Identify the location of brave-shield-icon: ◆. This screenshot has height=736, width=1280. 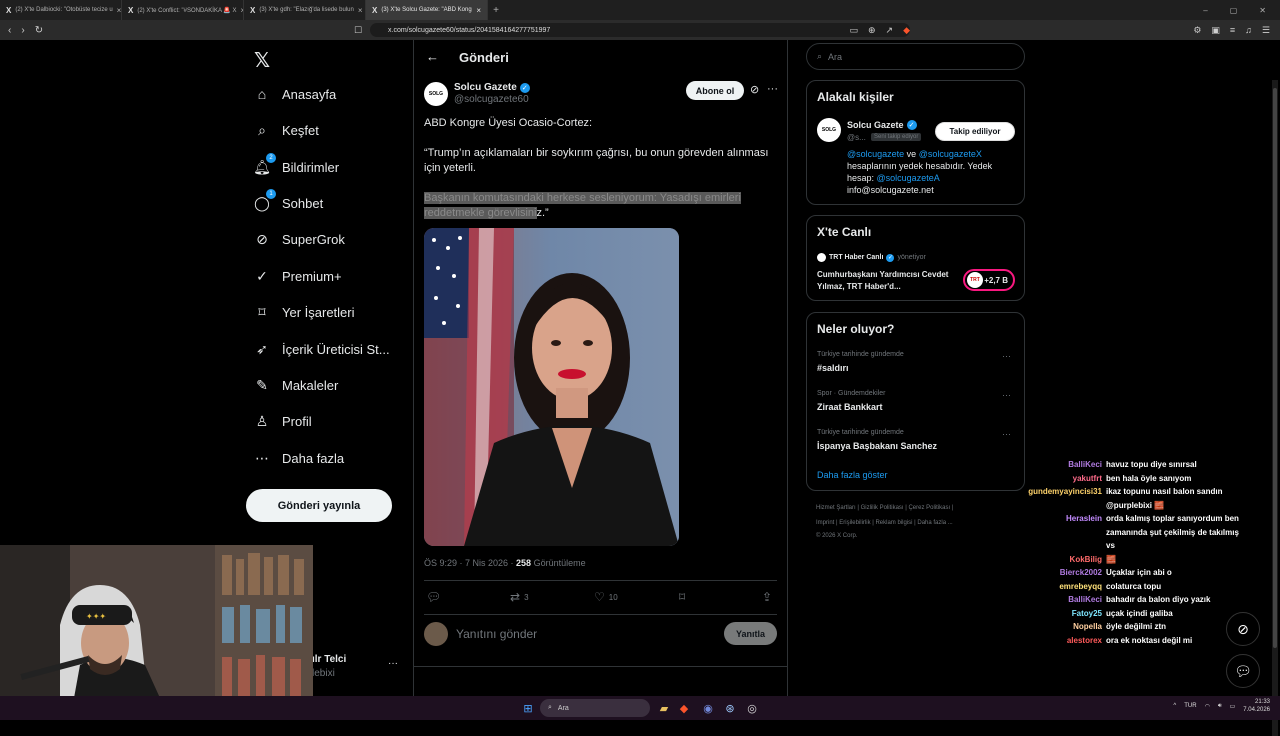
(906, 30).